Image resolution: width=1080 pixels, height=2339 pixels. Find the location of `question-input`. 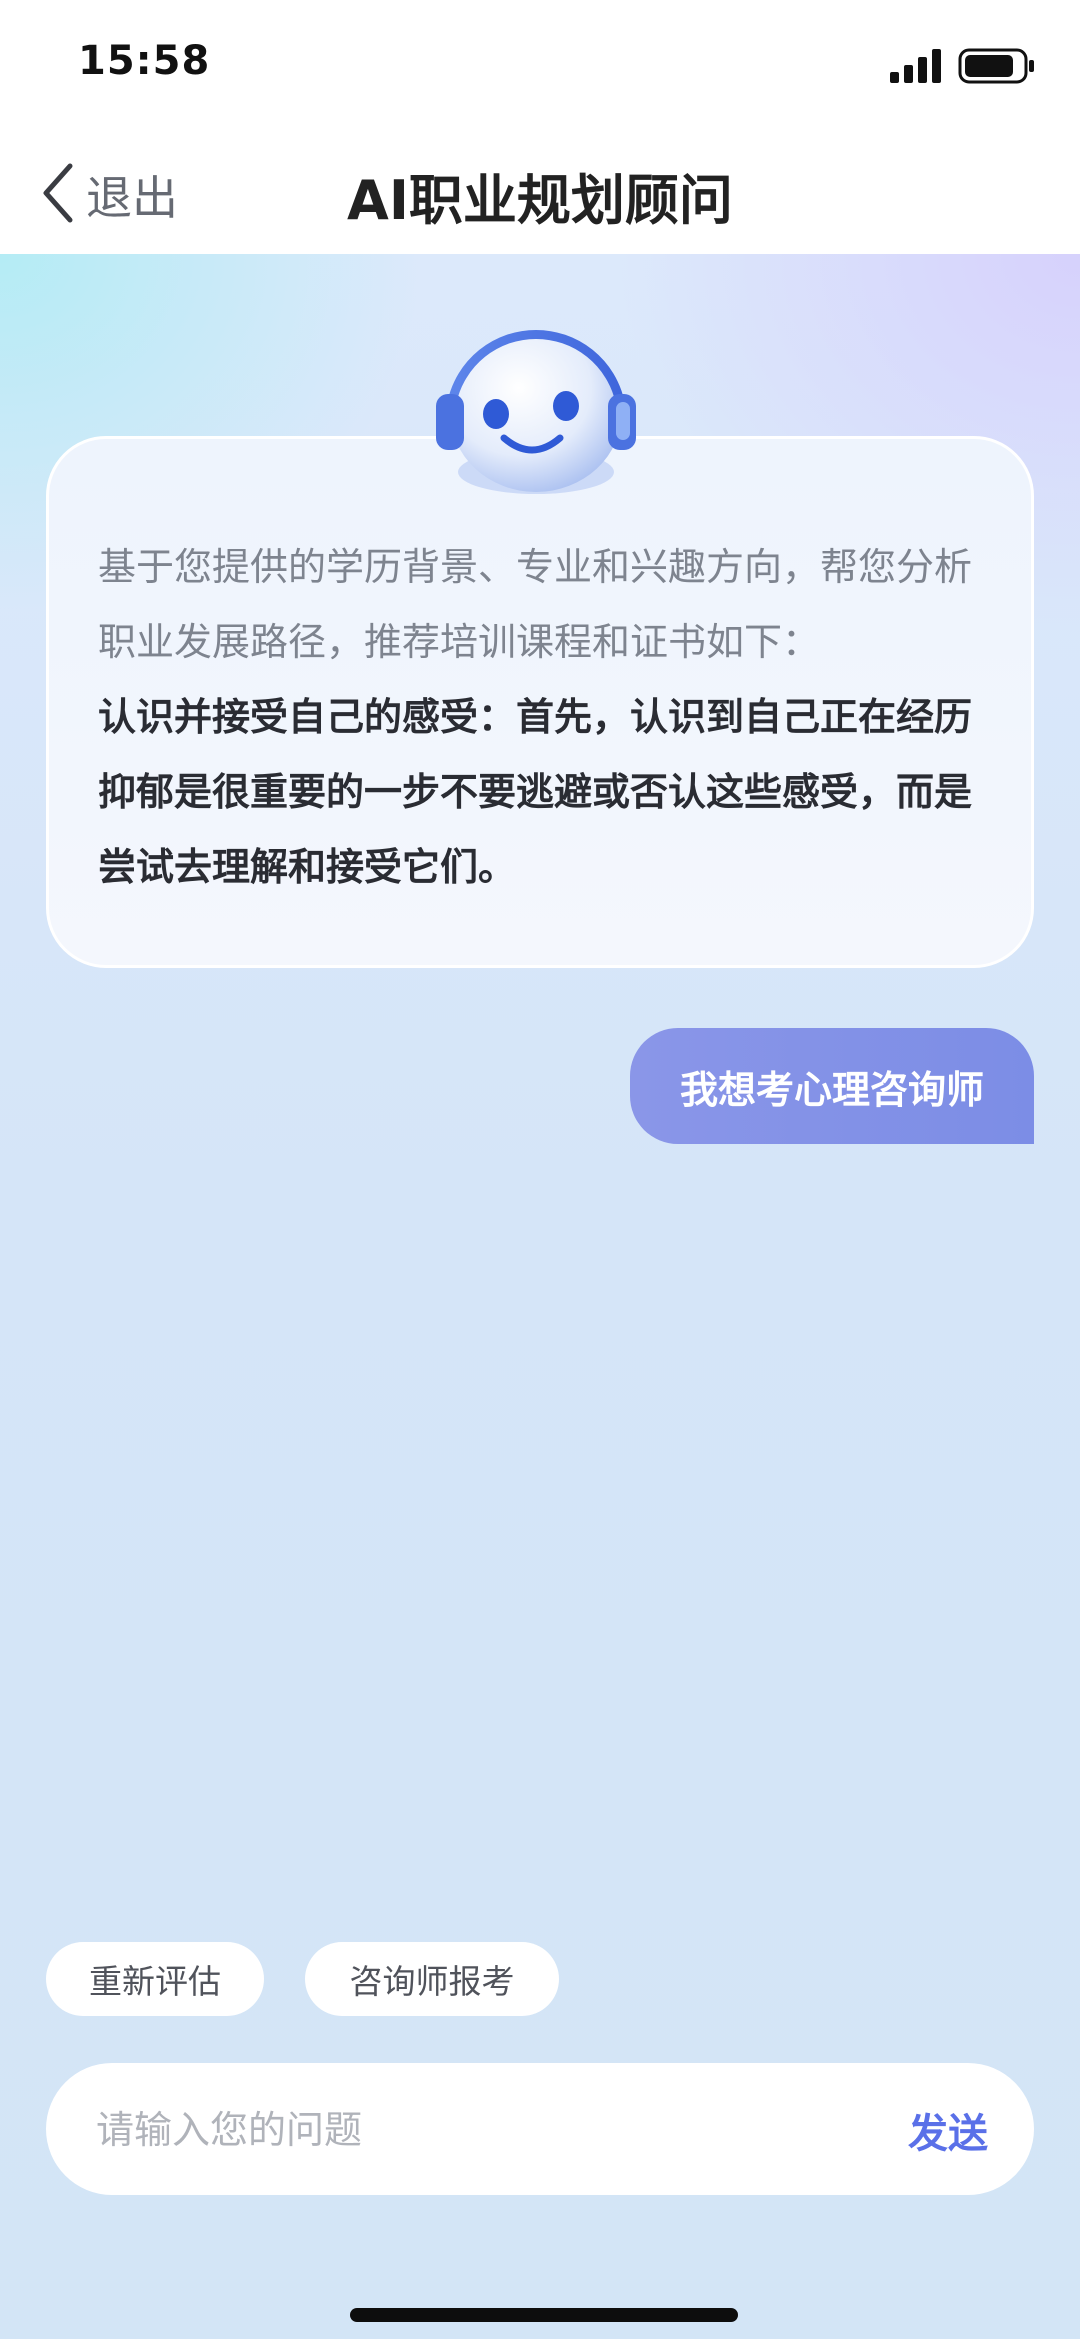

question-input is located at coordinates (476, 2130).